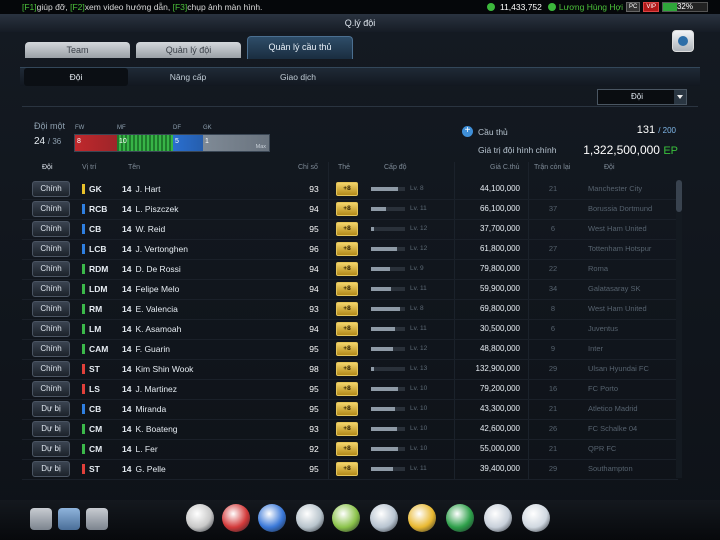 This screenshot has width=720, height=540. Describe the element at coordinates (395, 167) in the screenshot. I see `col-level: Cấp độ` at that location.